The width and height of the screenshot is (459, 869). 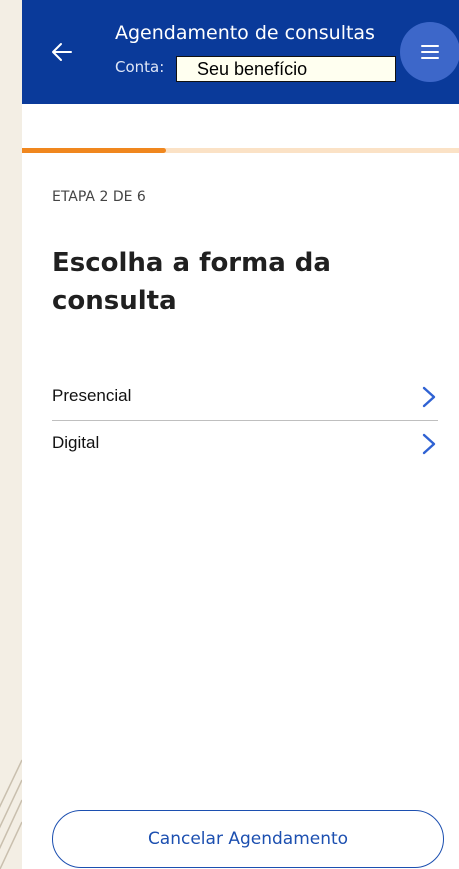 I want to click on option-digital: Digital, so click(x=245, y=443).